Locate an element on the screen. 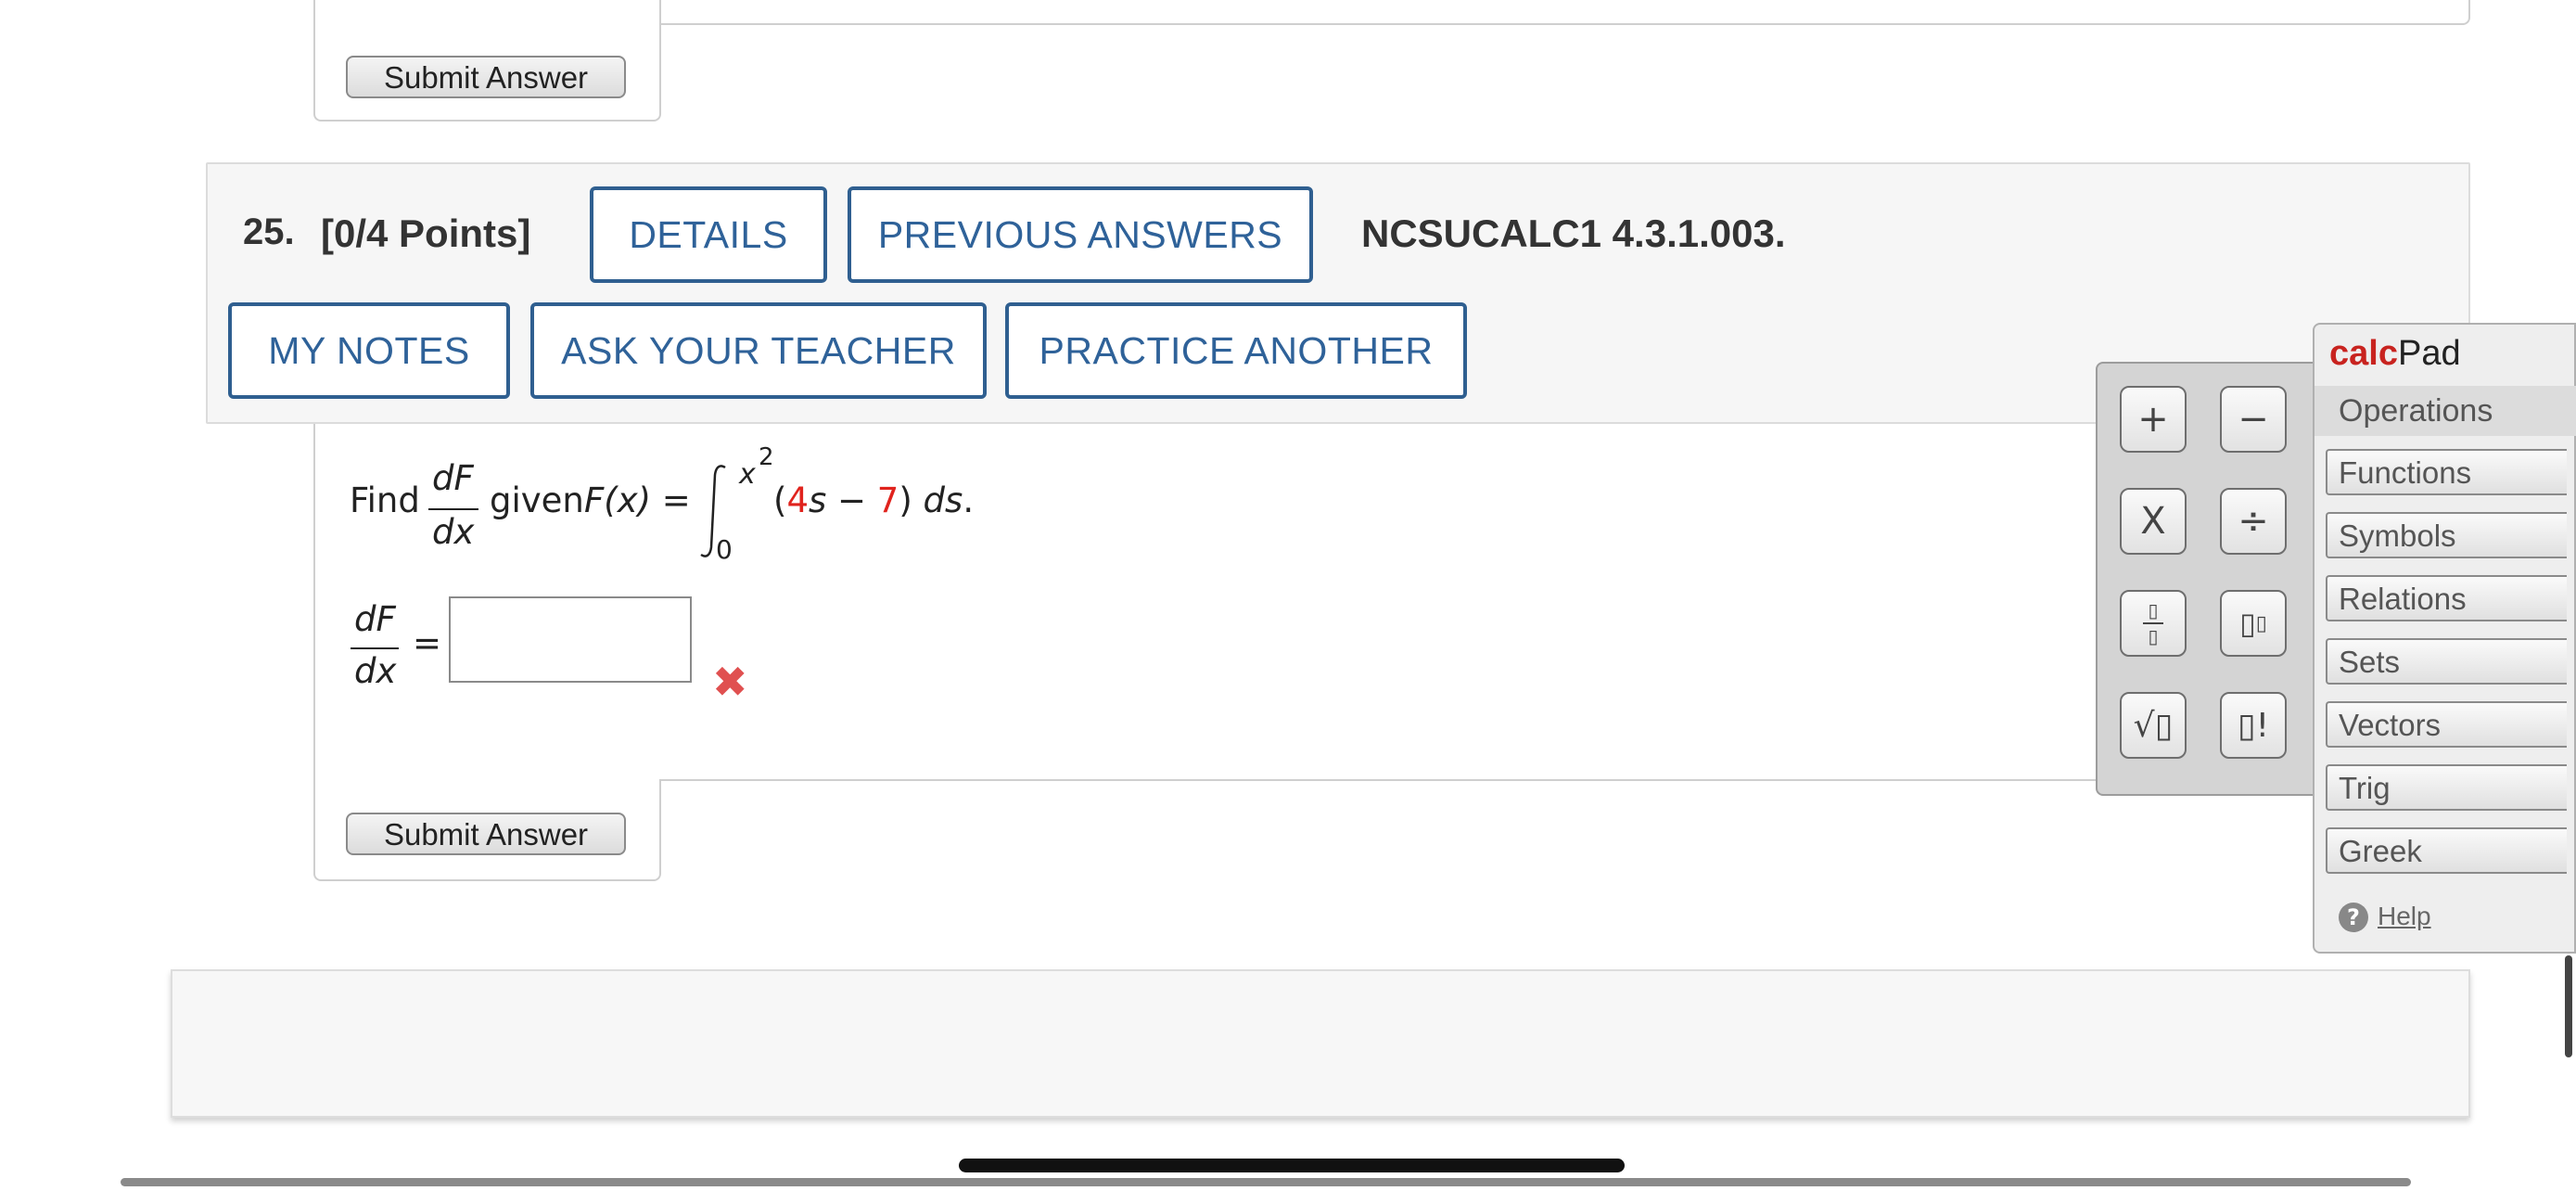  calcpad-title: calcPad is located at coordinates (2395, 353).